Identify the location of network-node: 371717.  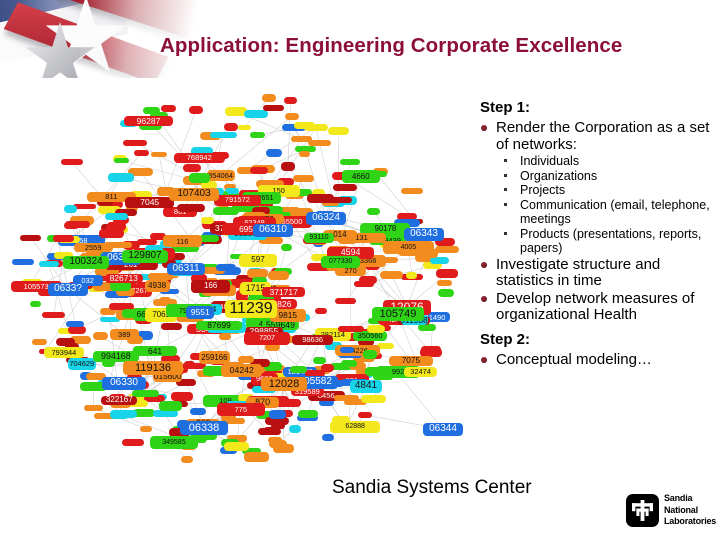
(283, 292).